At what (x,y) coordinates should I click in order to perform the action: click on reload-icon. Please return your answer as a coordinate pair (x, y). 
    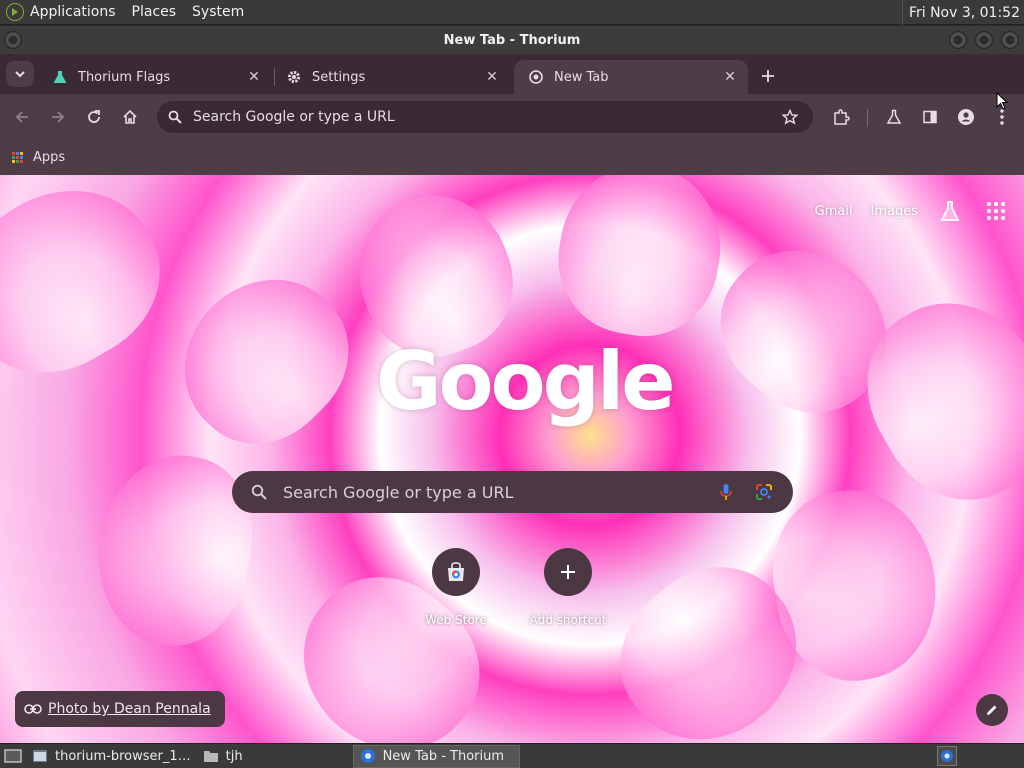
    Looking at the image, I should click on (94, 116).